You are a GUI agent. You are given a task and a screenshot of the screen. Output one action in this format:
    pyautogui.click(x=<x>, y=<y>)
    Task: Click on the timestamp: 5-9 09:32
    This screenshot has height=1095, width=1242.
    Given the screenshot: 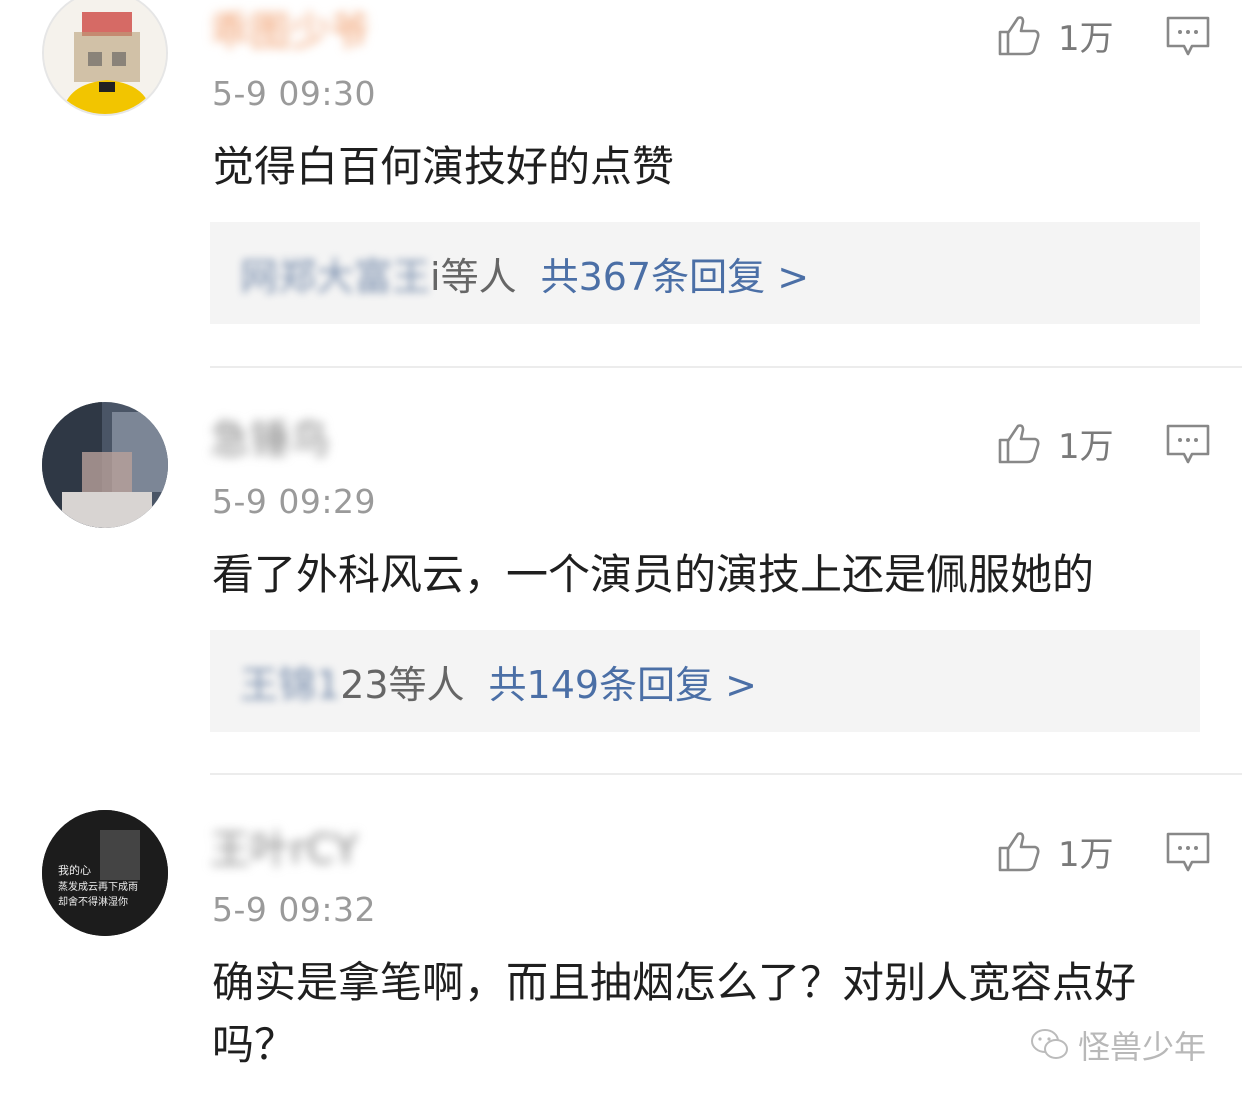 What is the action you would take?
    pyautogui.click(x=294, y=909)
    